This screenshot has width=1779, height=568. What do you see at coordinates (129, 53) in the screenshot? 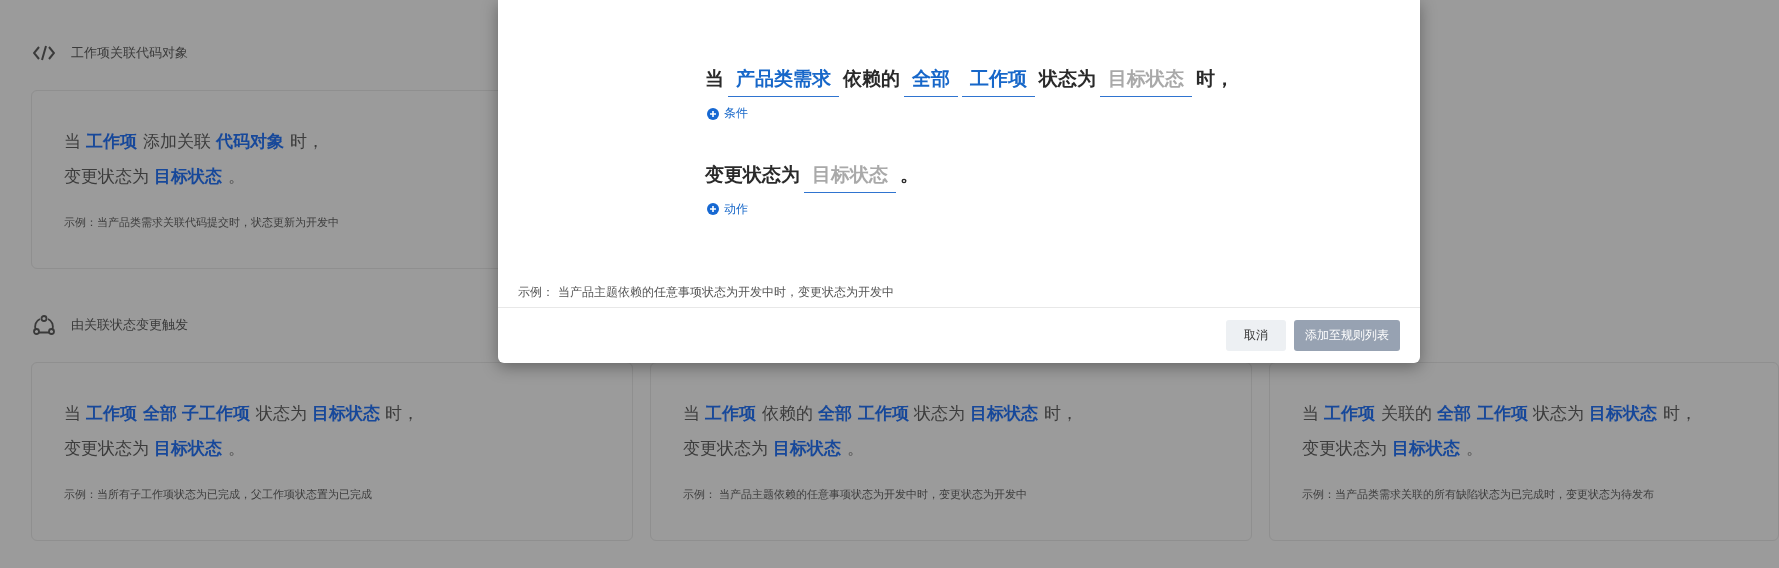
I see `section-title: 工作项关联代码对象` at bounding box center [129, 53].